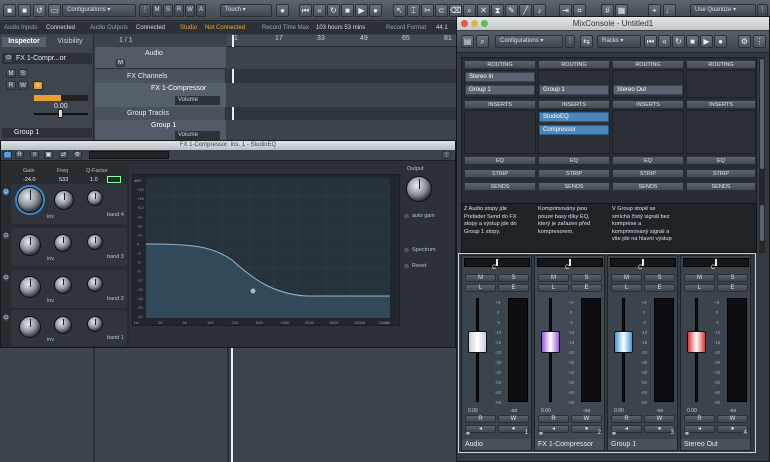 The width and height of the screenshot is (770, 462). What do you see at coordinates (8, 58) in the screenshot?
I see `track-power-icon: ⏻` at bounding box center [8, 58].